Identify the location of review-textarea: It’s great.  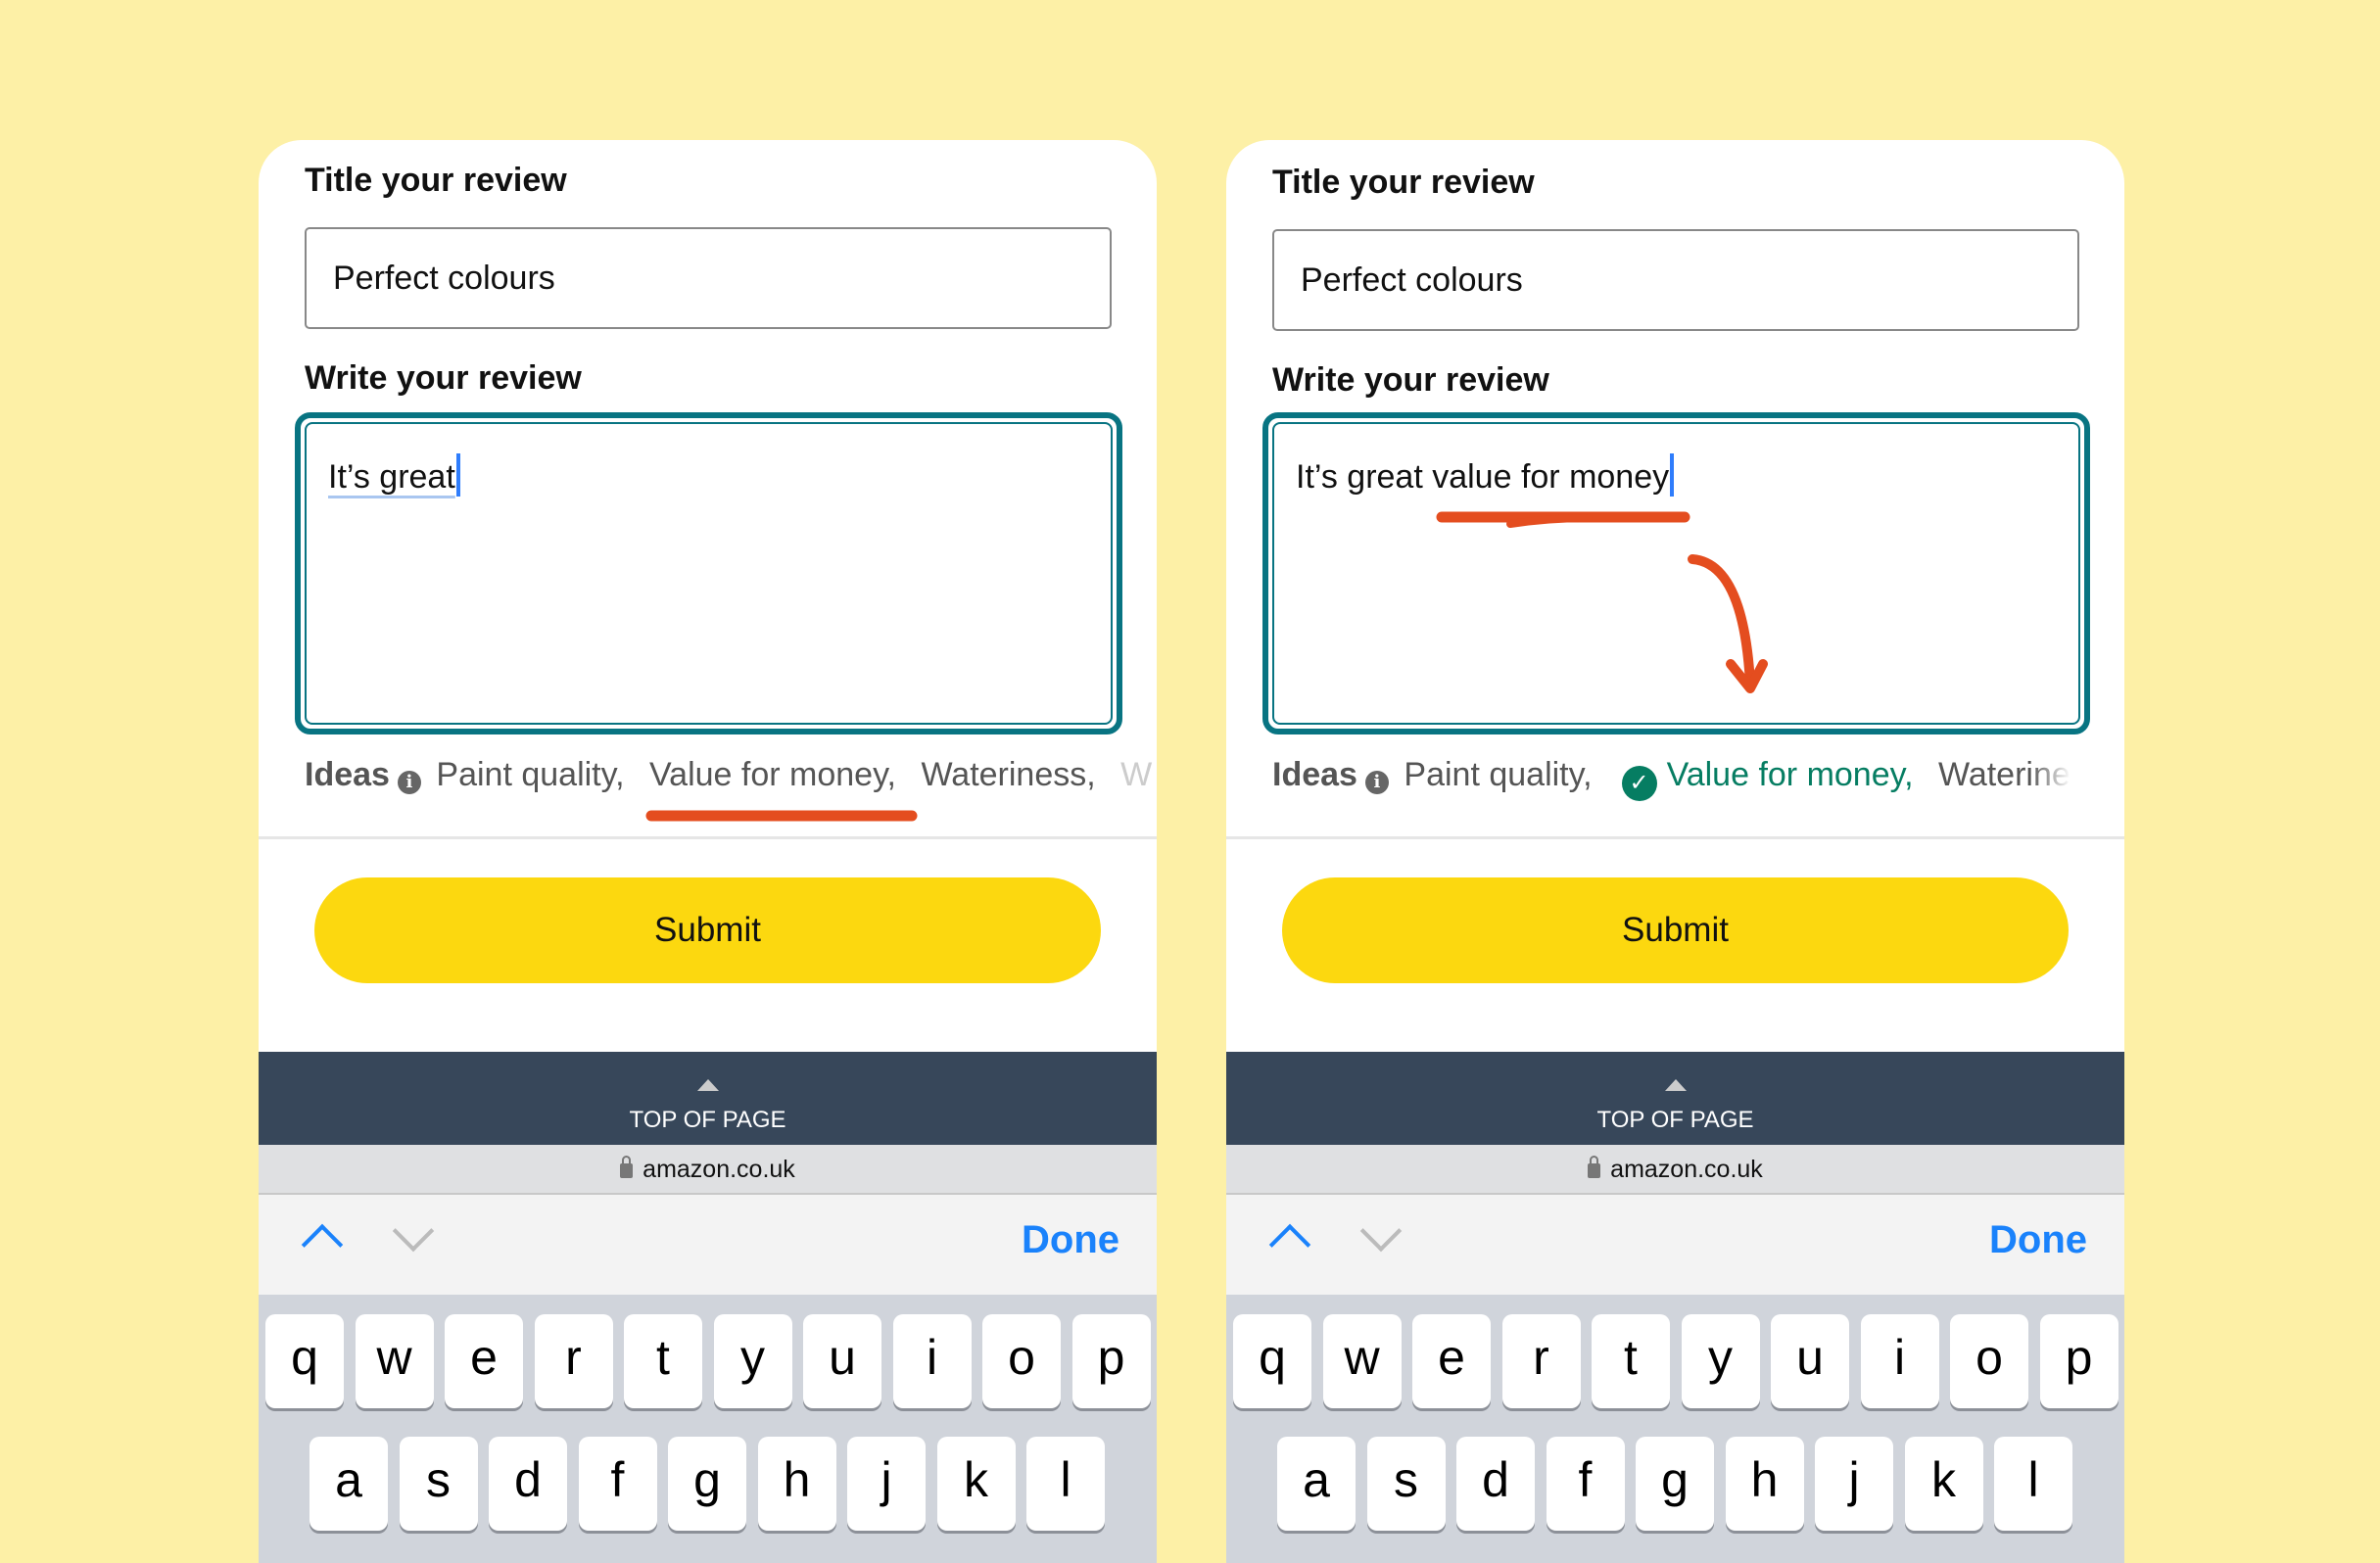
(709, 573).